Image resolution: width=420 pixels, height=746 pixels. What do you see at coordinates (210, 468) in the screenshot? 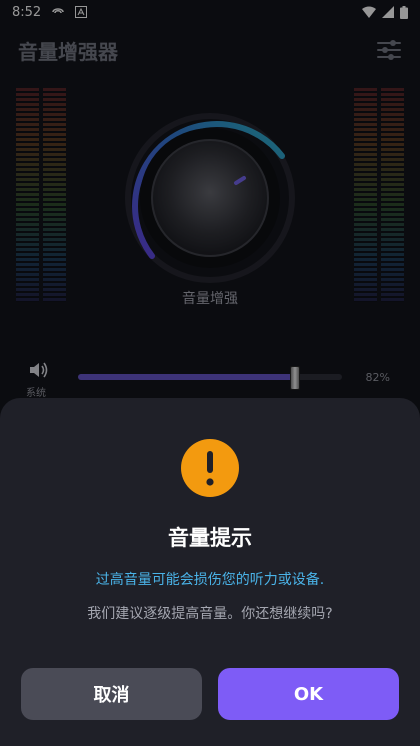
I see `warning-icon` at bounding box center [210, 468].